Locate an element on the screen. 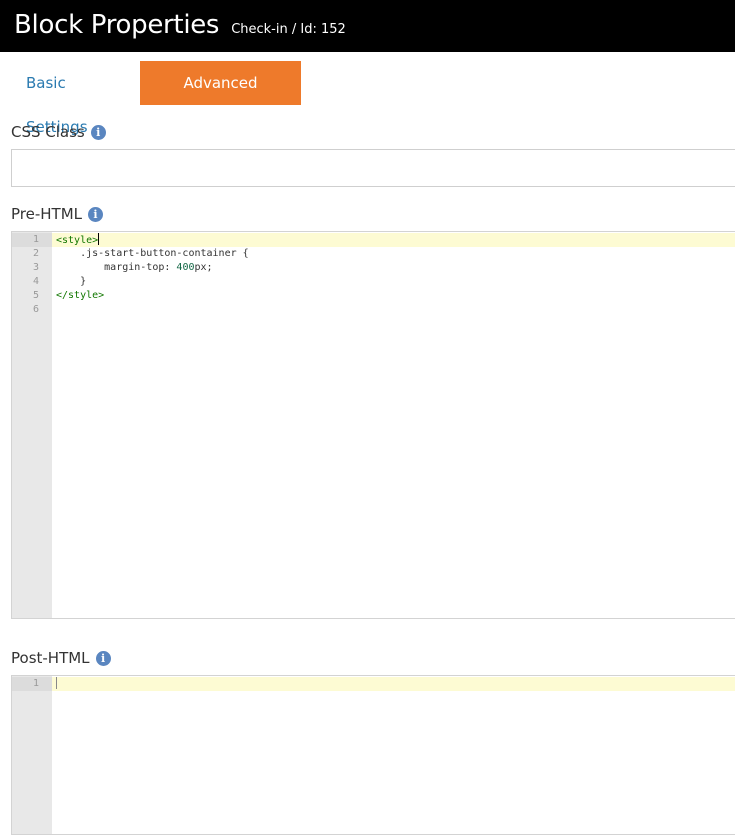 This screenshot has width=735, height=835. post-html-label-text: Post-HTML is located at coordinates (50, 658).